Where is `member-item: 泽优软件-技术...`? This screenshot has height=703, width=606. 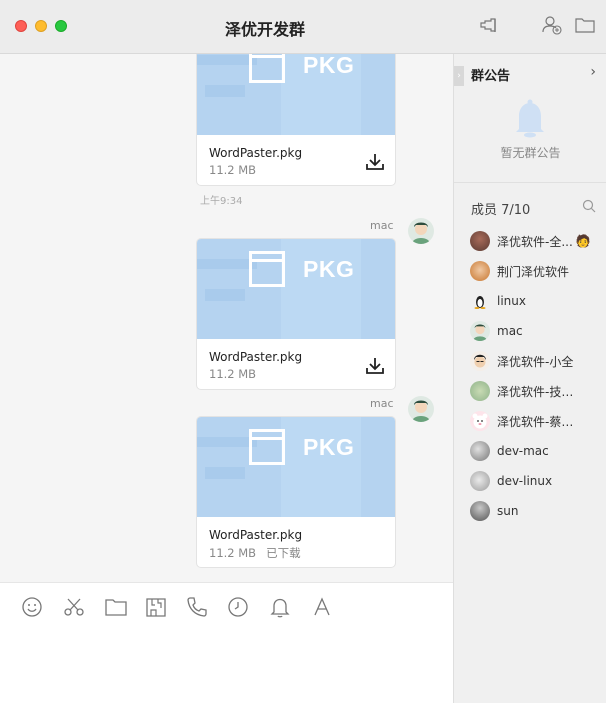
member-item: 泽优软件-技术... is located at coordinates (537, 391).